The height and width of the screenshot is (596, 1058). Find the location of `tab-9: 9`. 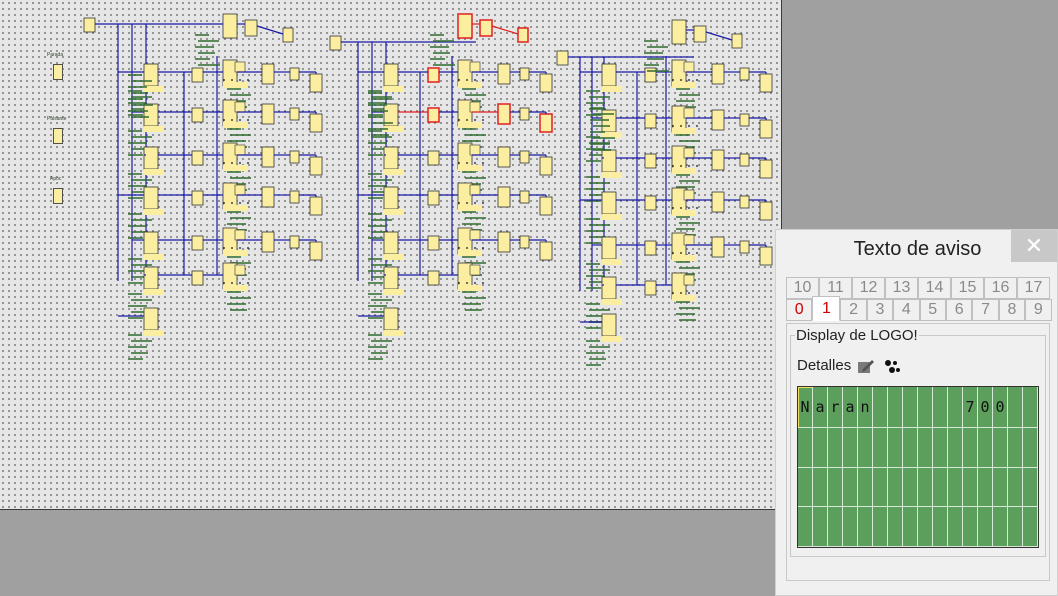

tab-9: 9 is located at coordinates (1038, 310).